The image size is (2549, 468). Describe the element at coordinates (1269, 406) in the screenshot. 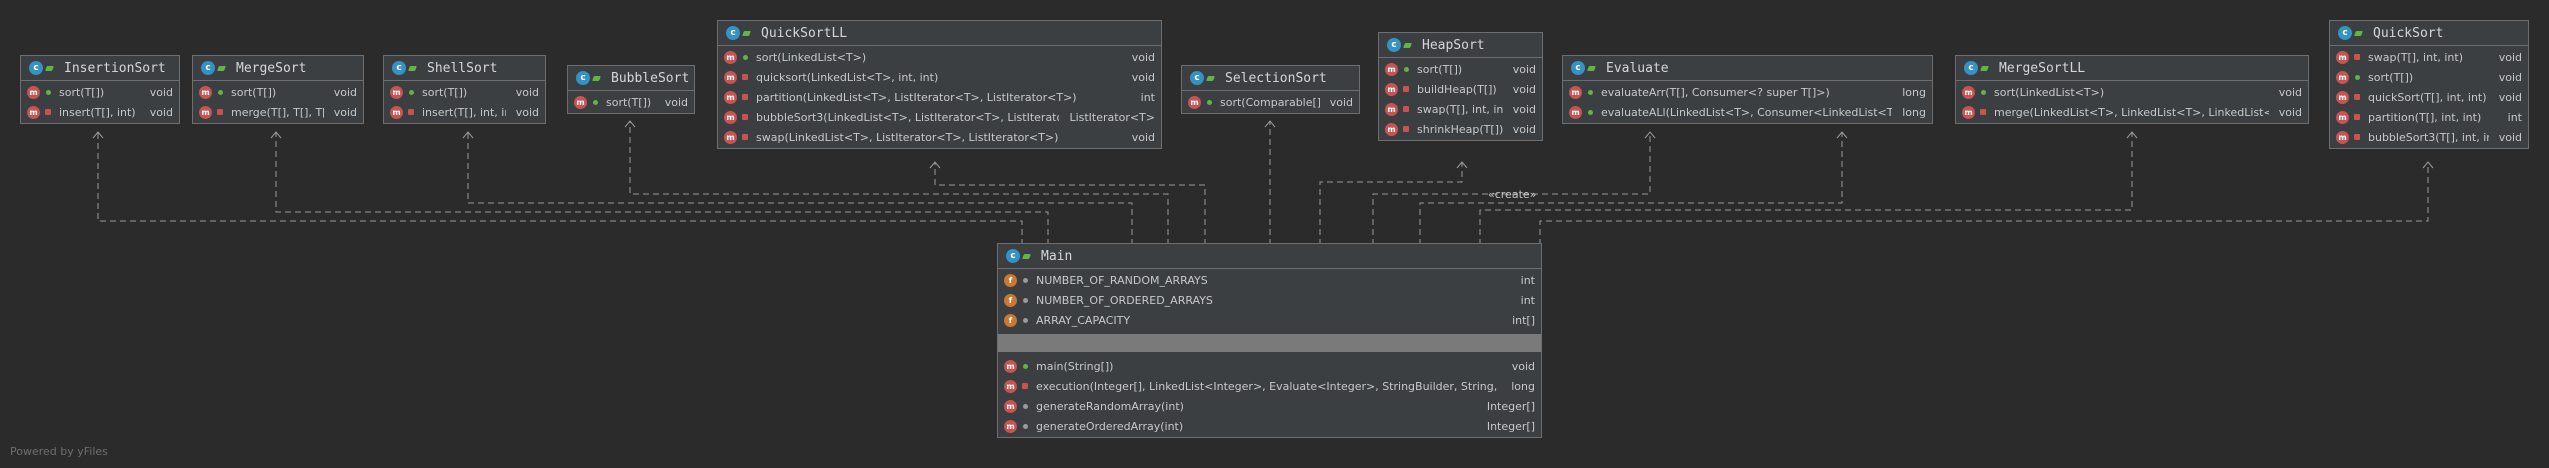

I see `method-row: m generateRandomArray(int) Integer[]` at that location.